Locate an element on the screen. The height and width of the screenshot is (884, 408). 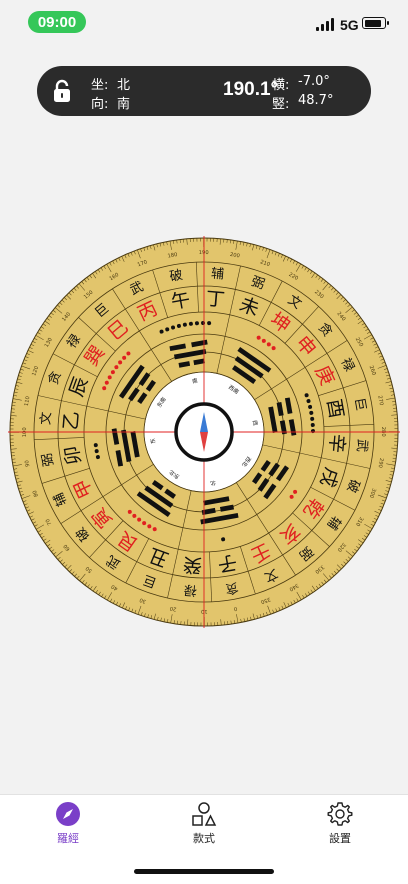
mountain-label: 丁 is located at coordinates (215, 300).